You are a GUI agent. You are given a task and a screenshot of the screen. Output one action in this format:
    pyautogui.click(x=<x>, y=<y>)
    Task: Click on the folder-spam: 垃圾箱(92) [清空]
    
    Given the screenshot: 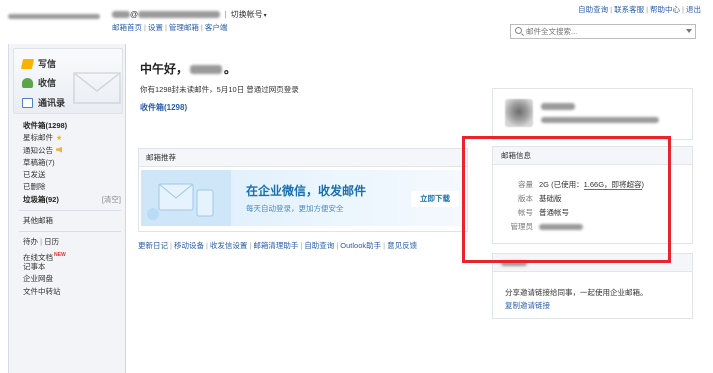 What is the action you would take?
    pyautogui.click(x=68, y=200)
    